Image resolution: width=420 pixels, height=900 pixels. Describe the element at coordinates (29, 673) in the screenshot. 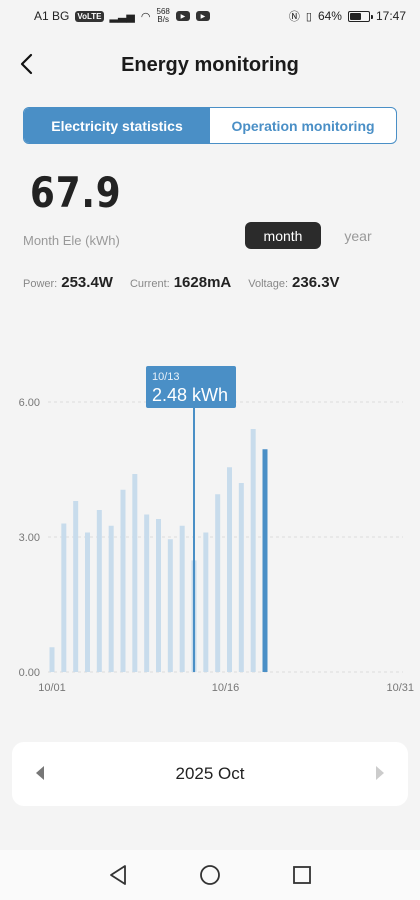

I see `chart-y-tick-label: 0.00` at that location.